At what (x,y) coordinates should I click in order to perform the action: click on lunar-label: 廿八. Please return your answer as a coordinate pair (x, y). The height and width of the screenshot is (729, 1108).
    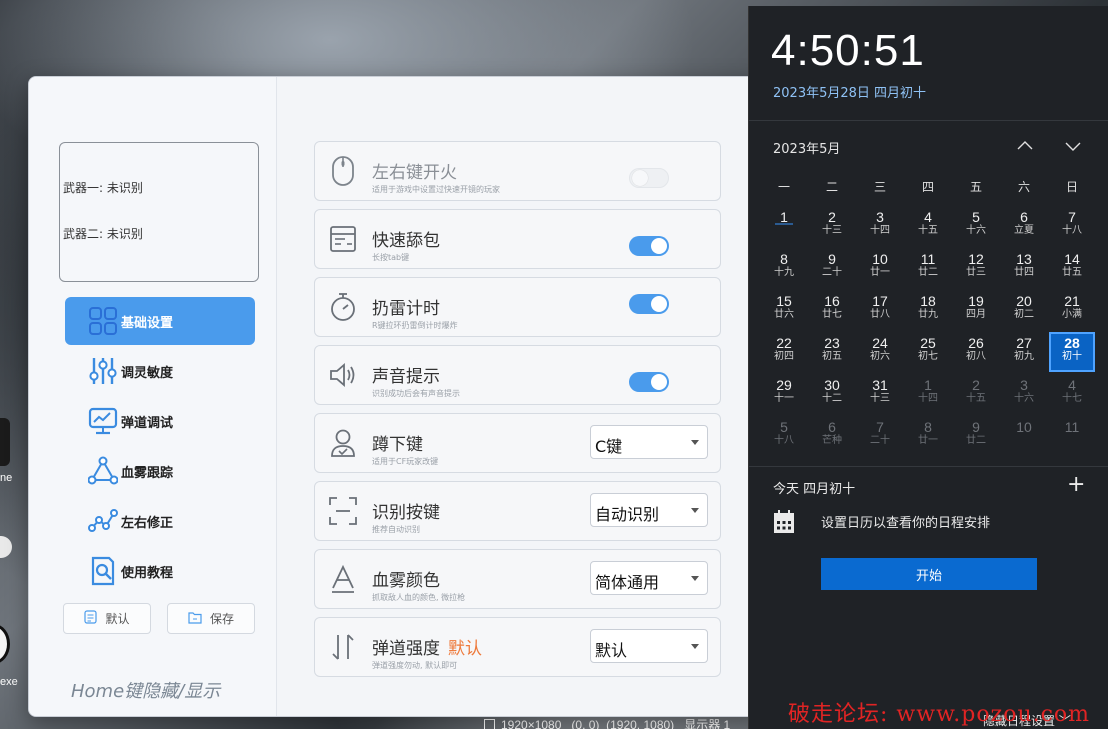
    Looking at the image, I should click on (880, 314).